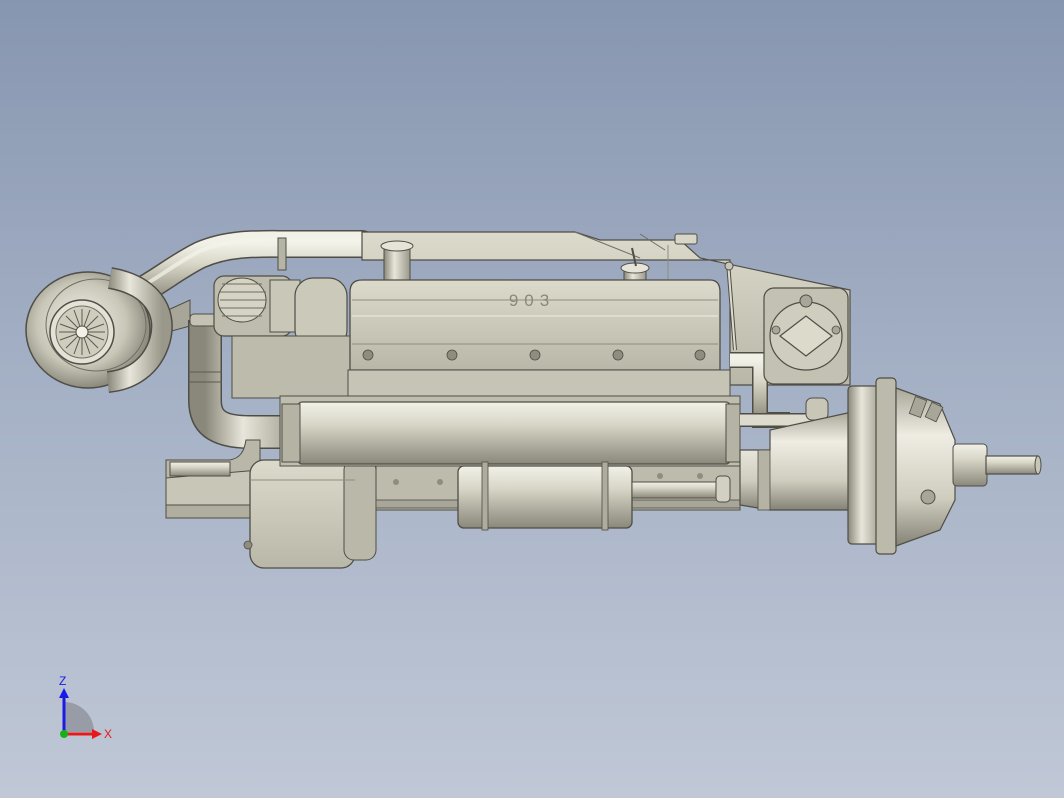  Describe the element at coordinates (1013, 465) in the screenshot. I see `output-shaft` at that location.